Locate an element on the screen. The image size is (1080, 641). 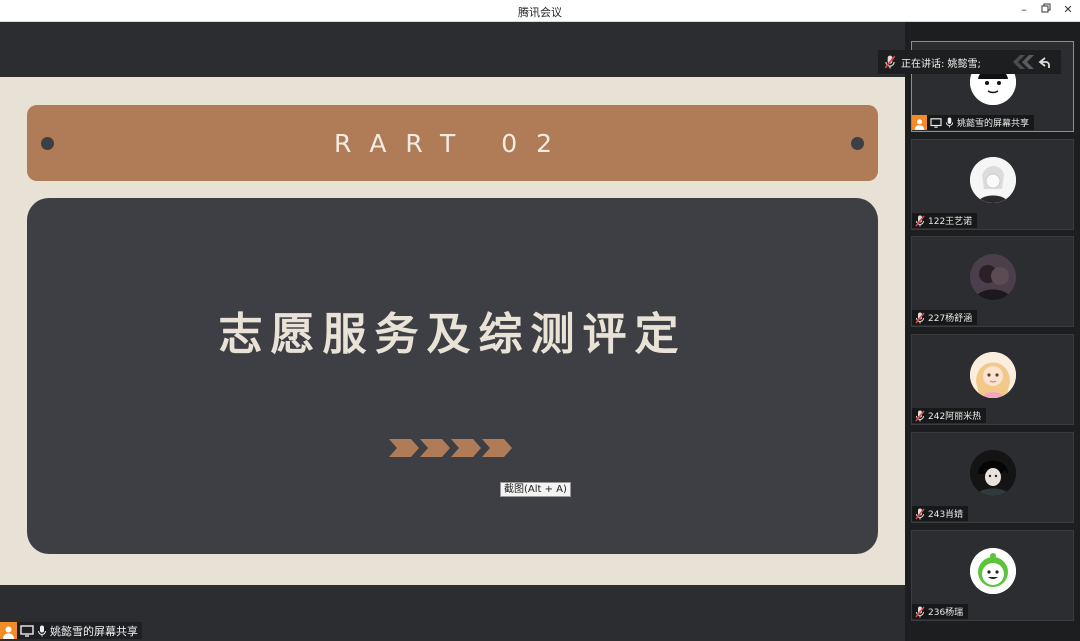
collapse-panel-icon is located at coordinates (1031, 62).